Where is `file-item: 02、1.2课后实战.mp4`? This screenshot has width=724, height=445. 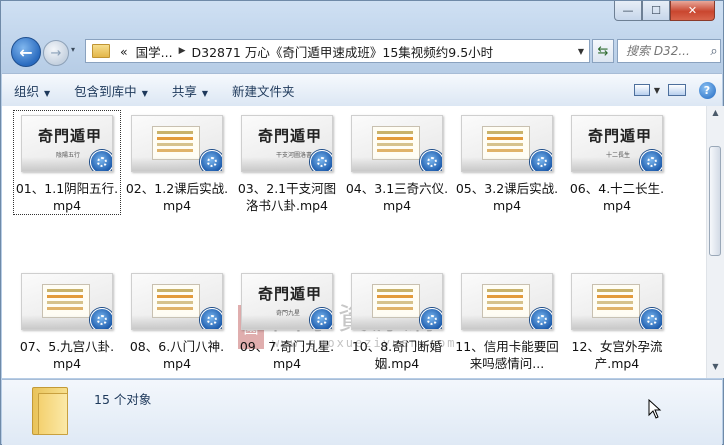
file-item: 02、1.2课后实战.mp4 is located at coordinates (177, 162).